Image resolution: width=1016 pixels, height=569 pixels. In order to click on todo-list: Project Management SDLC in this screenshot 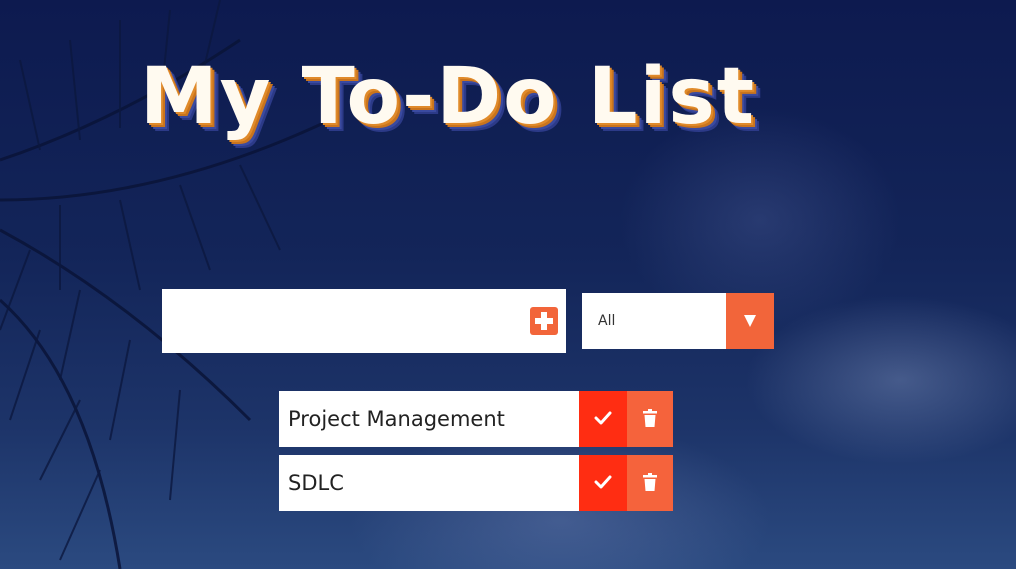, I will do `click(476, 455)`.